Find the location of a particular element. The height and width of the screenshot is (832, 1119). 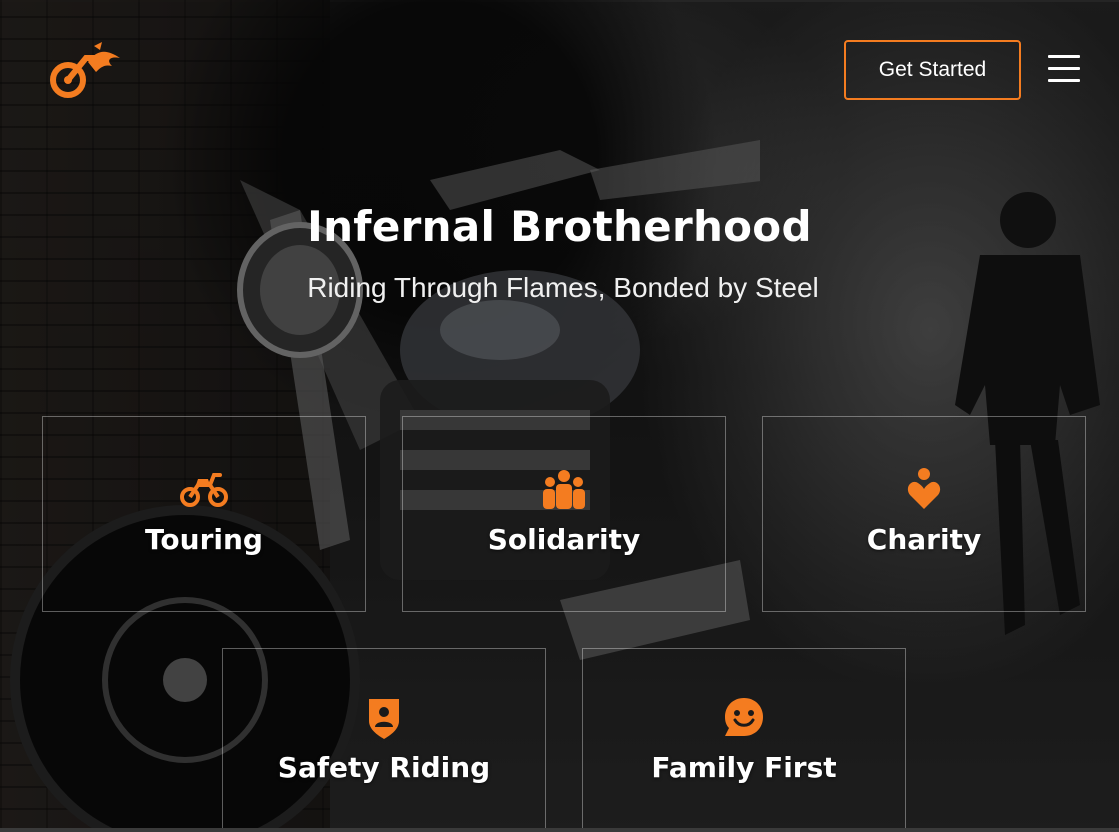

group-icon is located at coordinates (564, 489).